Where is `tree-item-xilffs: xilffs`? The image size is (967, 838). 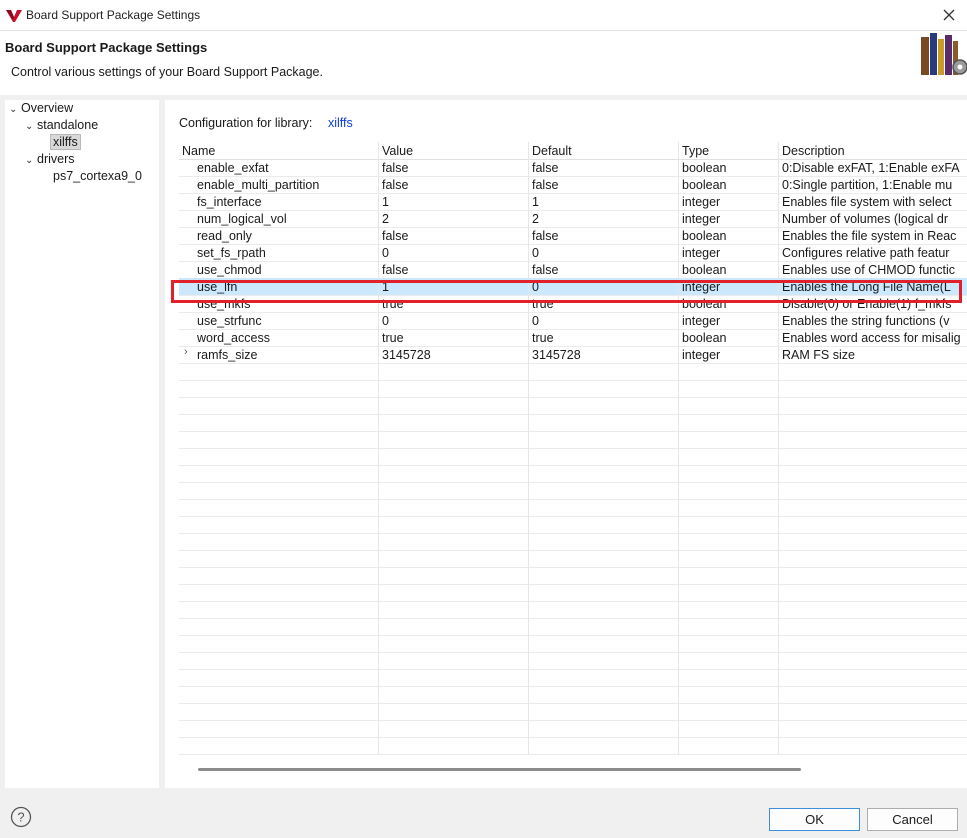
tree-item-xilffs: xilffs is located at coordinates (65, 142).